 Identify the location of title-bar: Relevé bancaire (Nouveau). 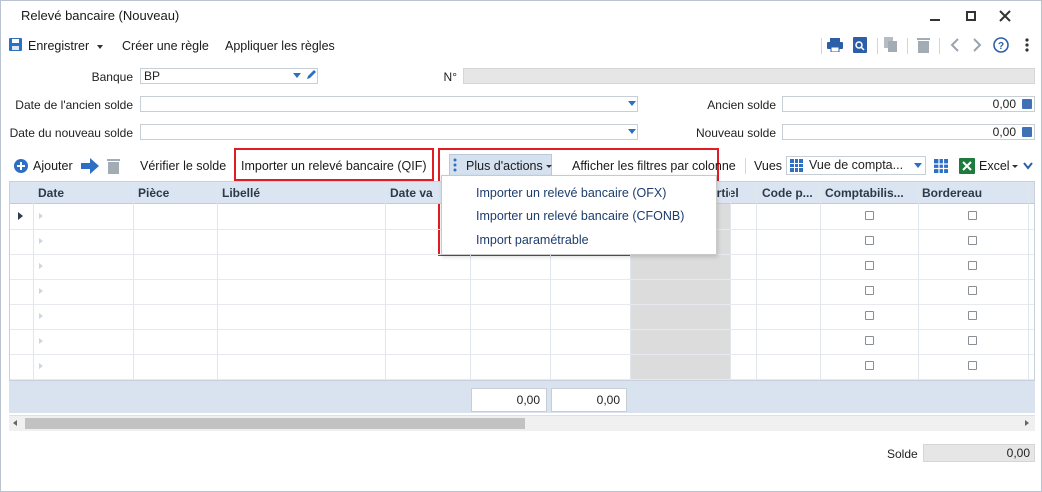
(521, 16).